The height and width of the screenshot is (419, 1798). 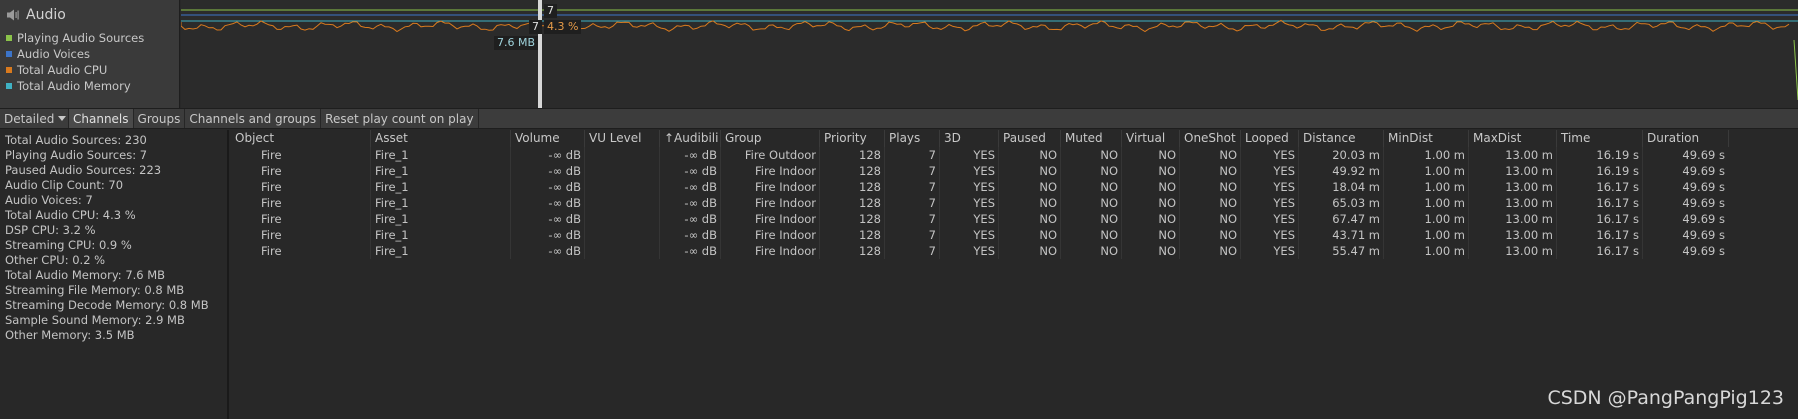 I want to click on graph-edge-line, so click(x=1795, y=70).